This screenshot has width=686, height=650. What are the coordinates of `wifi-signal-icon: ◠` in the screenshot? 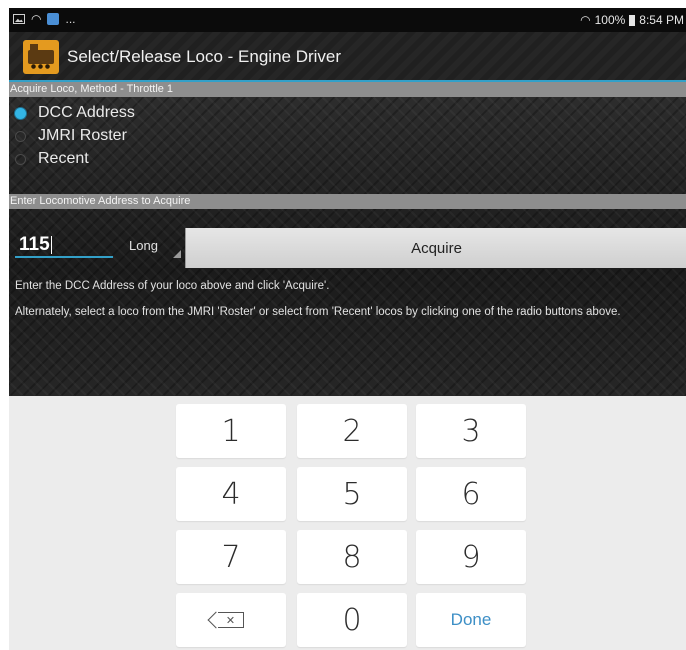 It's located at (585, 20).